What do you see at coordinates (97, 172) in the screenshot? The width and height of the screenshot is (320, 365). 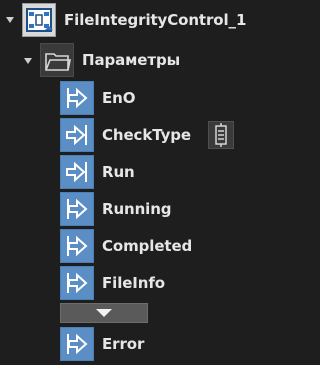 I see `tree-pin-run: Run` at bounding box center [97, 172].